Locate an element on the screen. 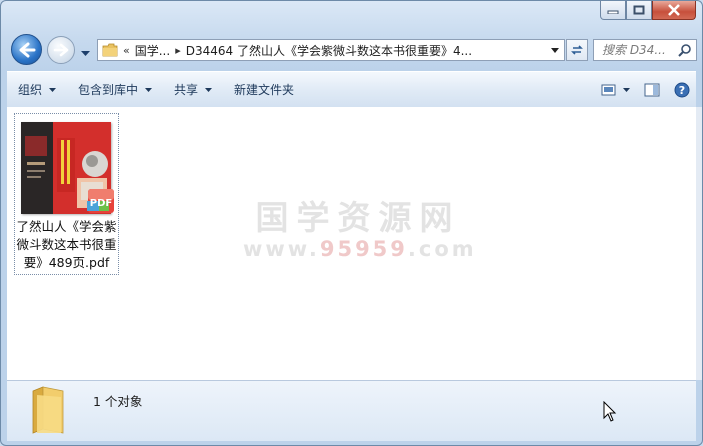 The width and height of the screenshot is (703, 446). breadcrumb-overflow: « is located at coordinates (126, 50).